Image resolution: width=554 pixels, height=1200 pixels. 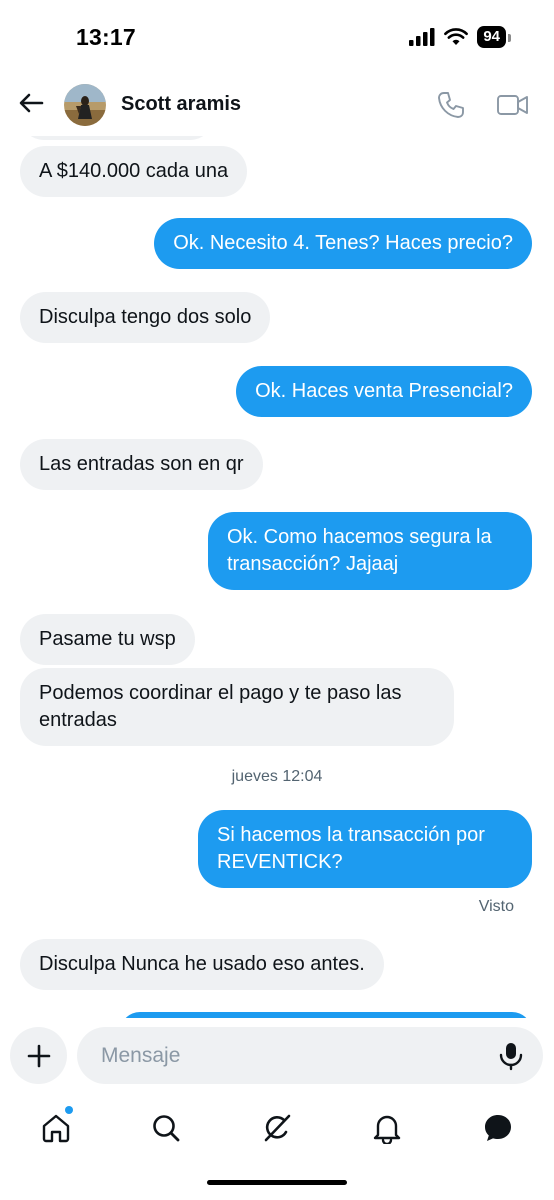 I want to click on message-bubble-partial, so click(x=117, y=138).